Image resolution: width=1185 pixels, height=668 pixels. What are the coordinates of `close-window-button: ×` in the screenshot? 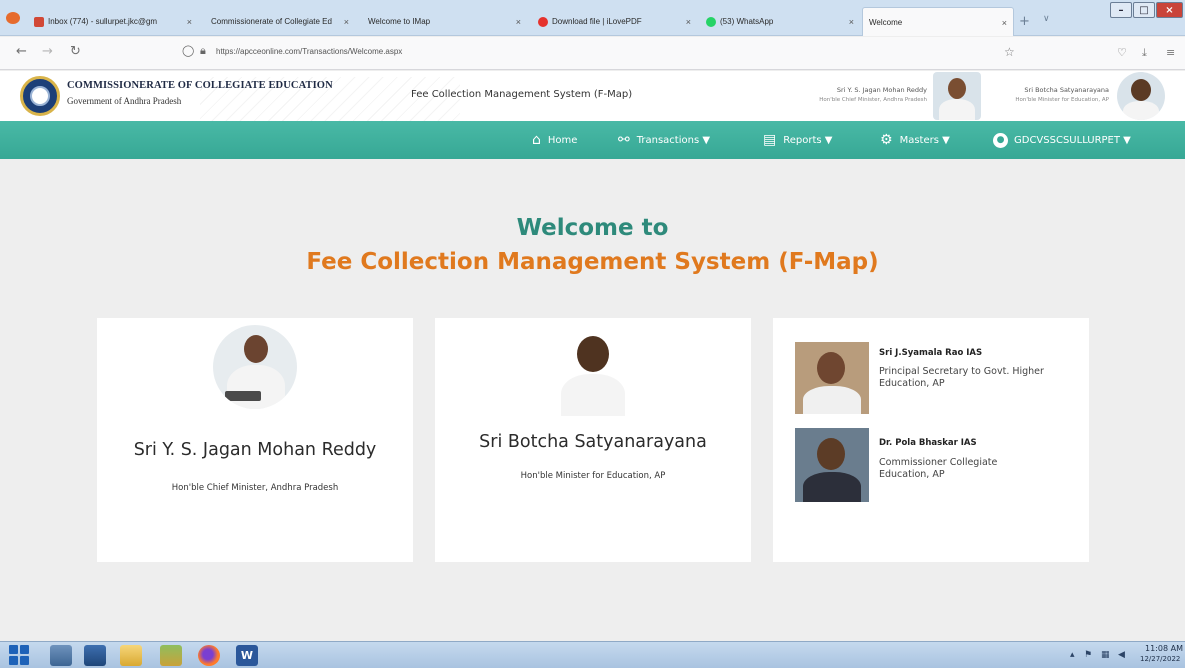 It's located at (1169, 10).